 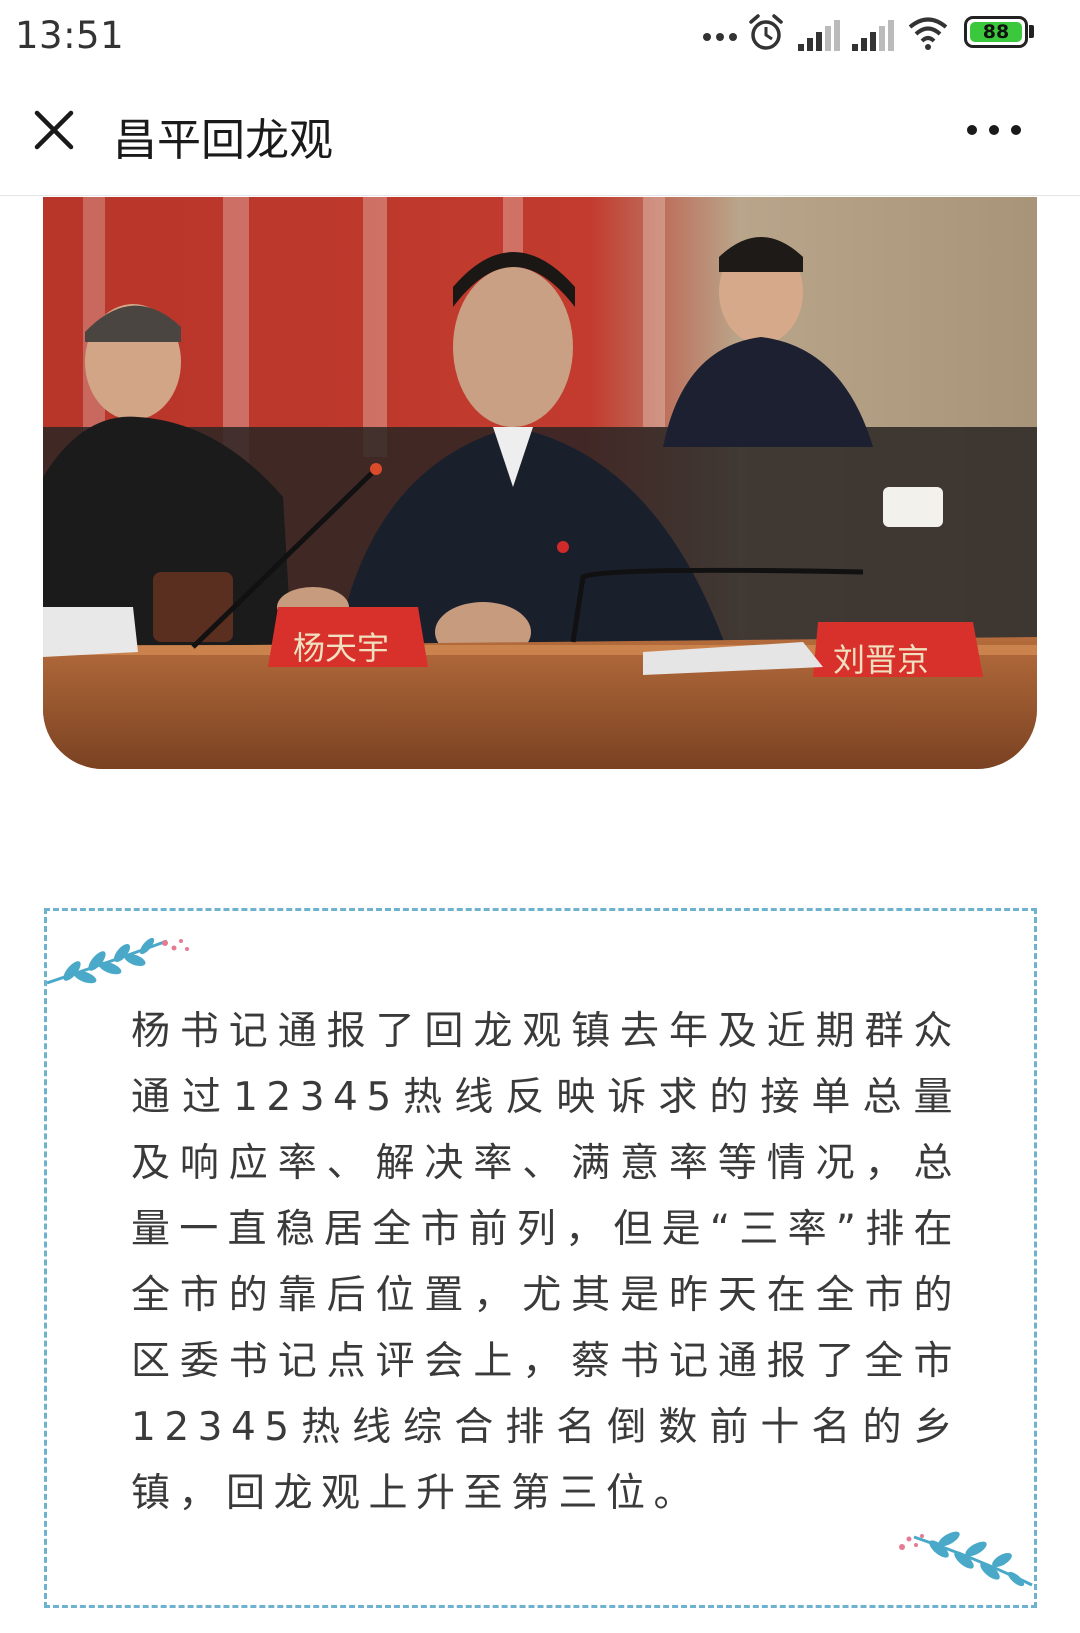 I want to click on battery-tip, so click(x=1031, y=31).